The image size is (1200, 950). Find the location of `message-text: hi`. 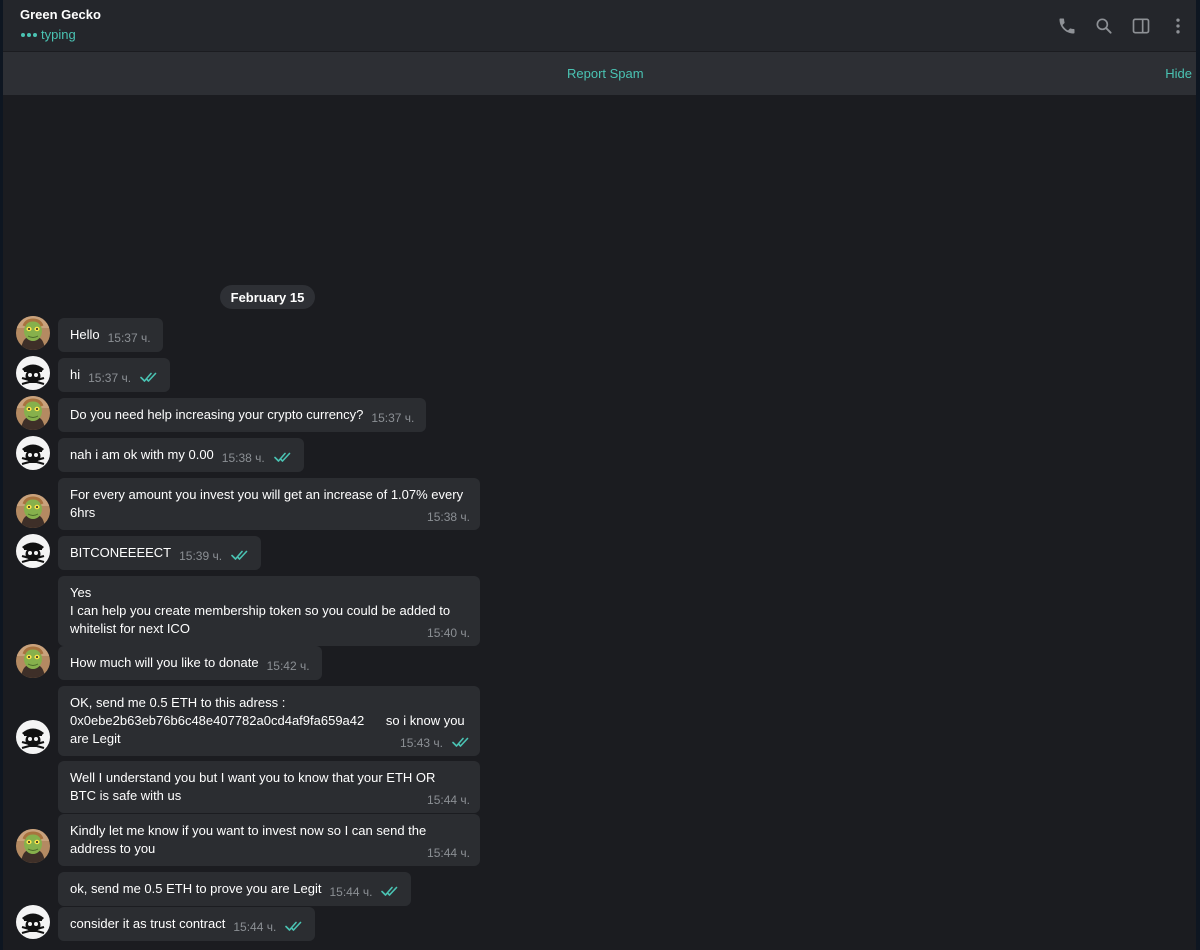

message-text: hi is located at coordinates (75, 374).